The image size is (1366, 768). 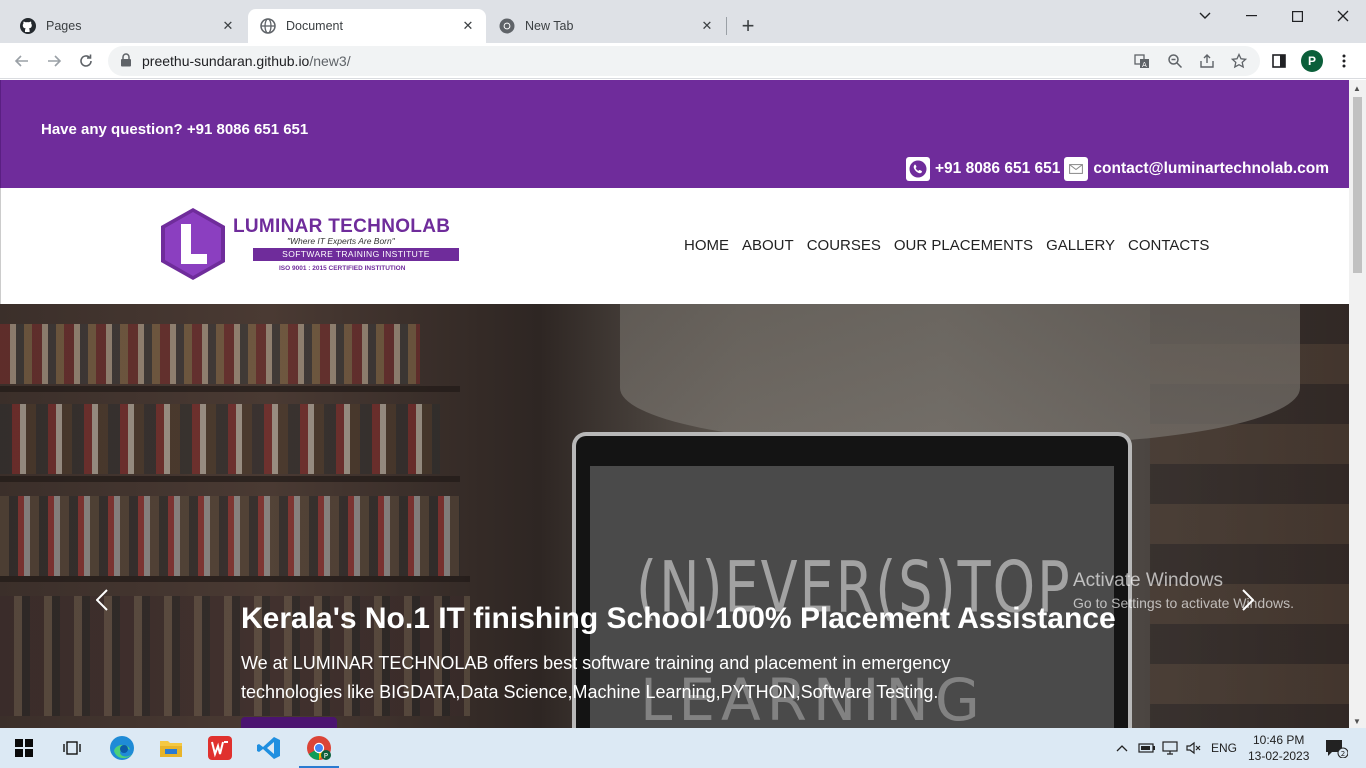 What do you see at coordinates (748, 26) in the screenshot?
I see `new-tab-button: +` at bounding box center [748, 26].